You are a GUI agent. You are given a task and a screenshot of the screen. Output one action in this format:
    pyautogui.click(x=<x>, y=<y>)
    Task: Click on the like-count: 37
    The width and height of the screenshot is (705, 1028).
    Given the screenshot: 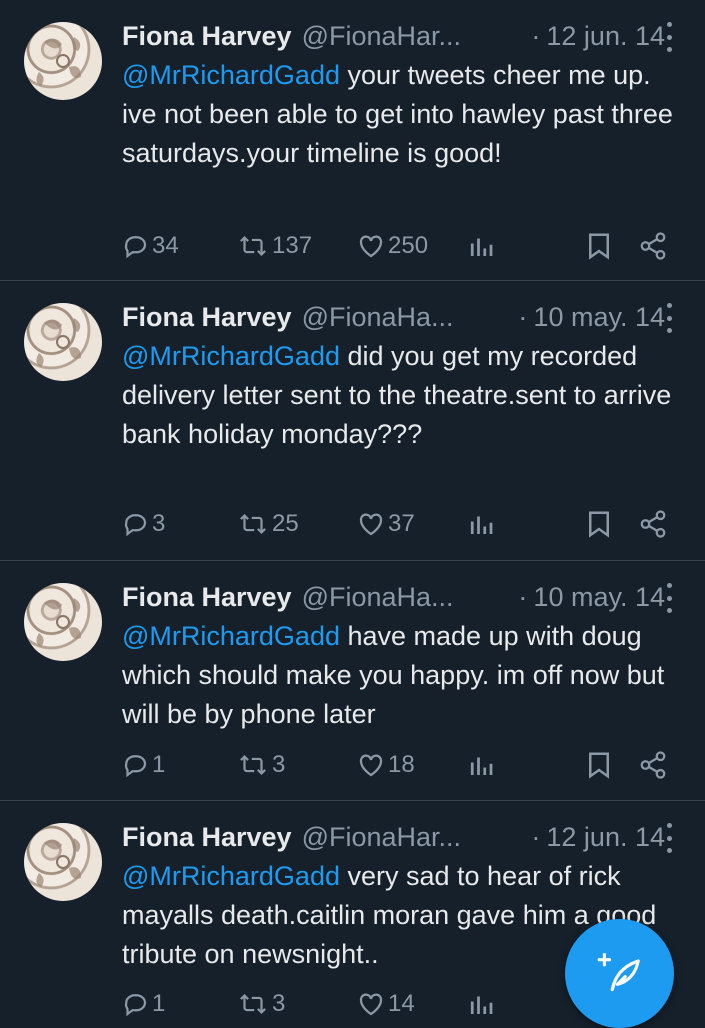 What is the action you would take?
    pyautogui.click(x=401, y=523)
    